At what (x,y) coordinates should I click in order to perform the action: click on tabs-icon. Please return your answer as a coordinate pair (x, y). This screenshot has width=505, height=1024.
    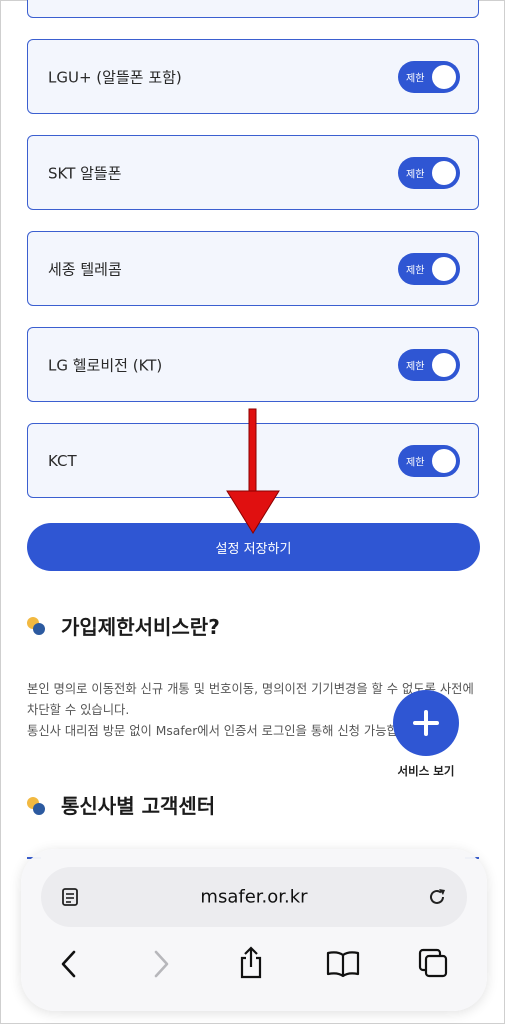
    Looking at the image, I should click on (433, 963).